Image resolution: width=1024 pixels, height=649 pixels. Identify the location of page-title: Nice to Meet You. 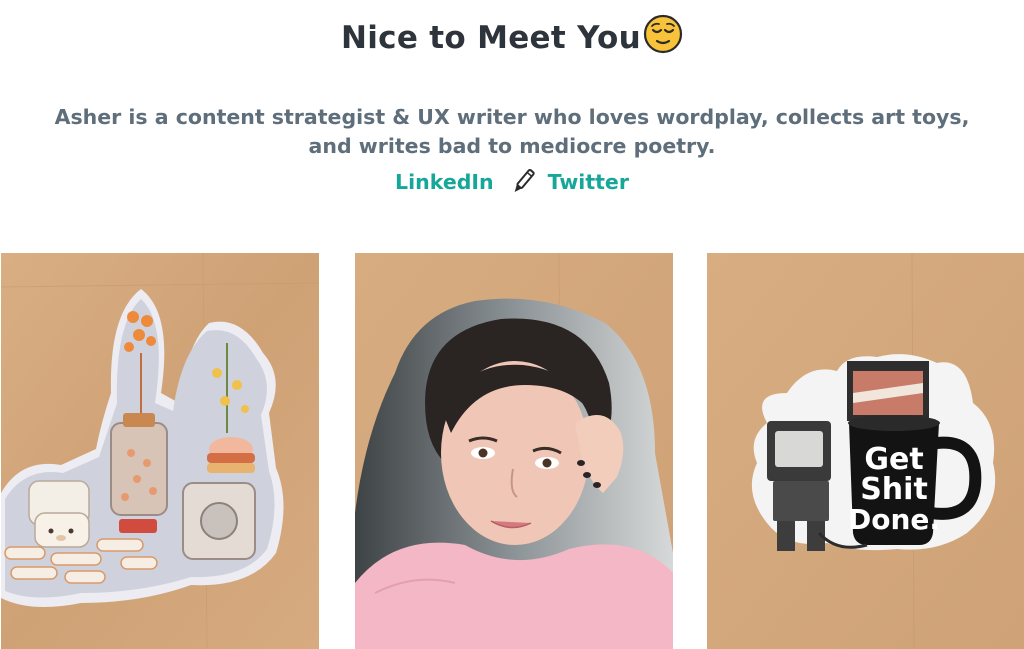
(512, 40).